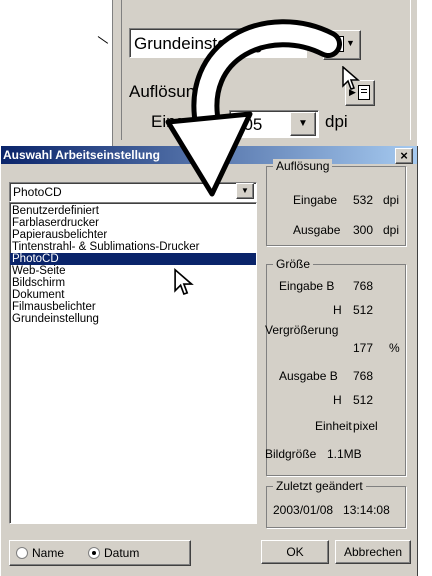 The width and height of the screenshot is (432, 576). I want to click on res-output-value: 300, so click(363, 230).